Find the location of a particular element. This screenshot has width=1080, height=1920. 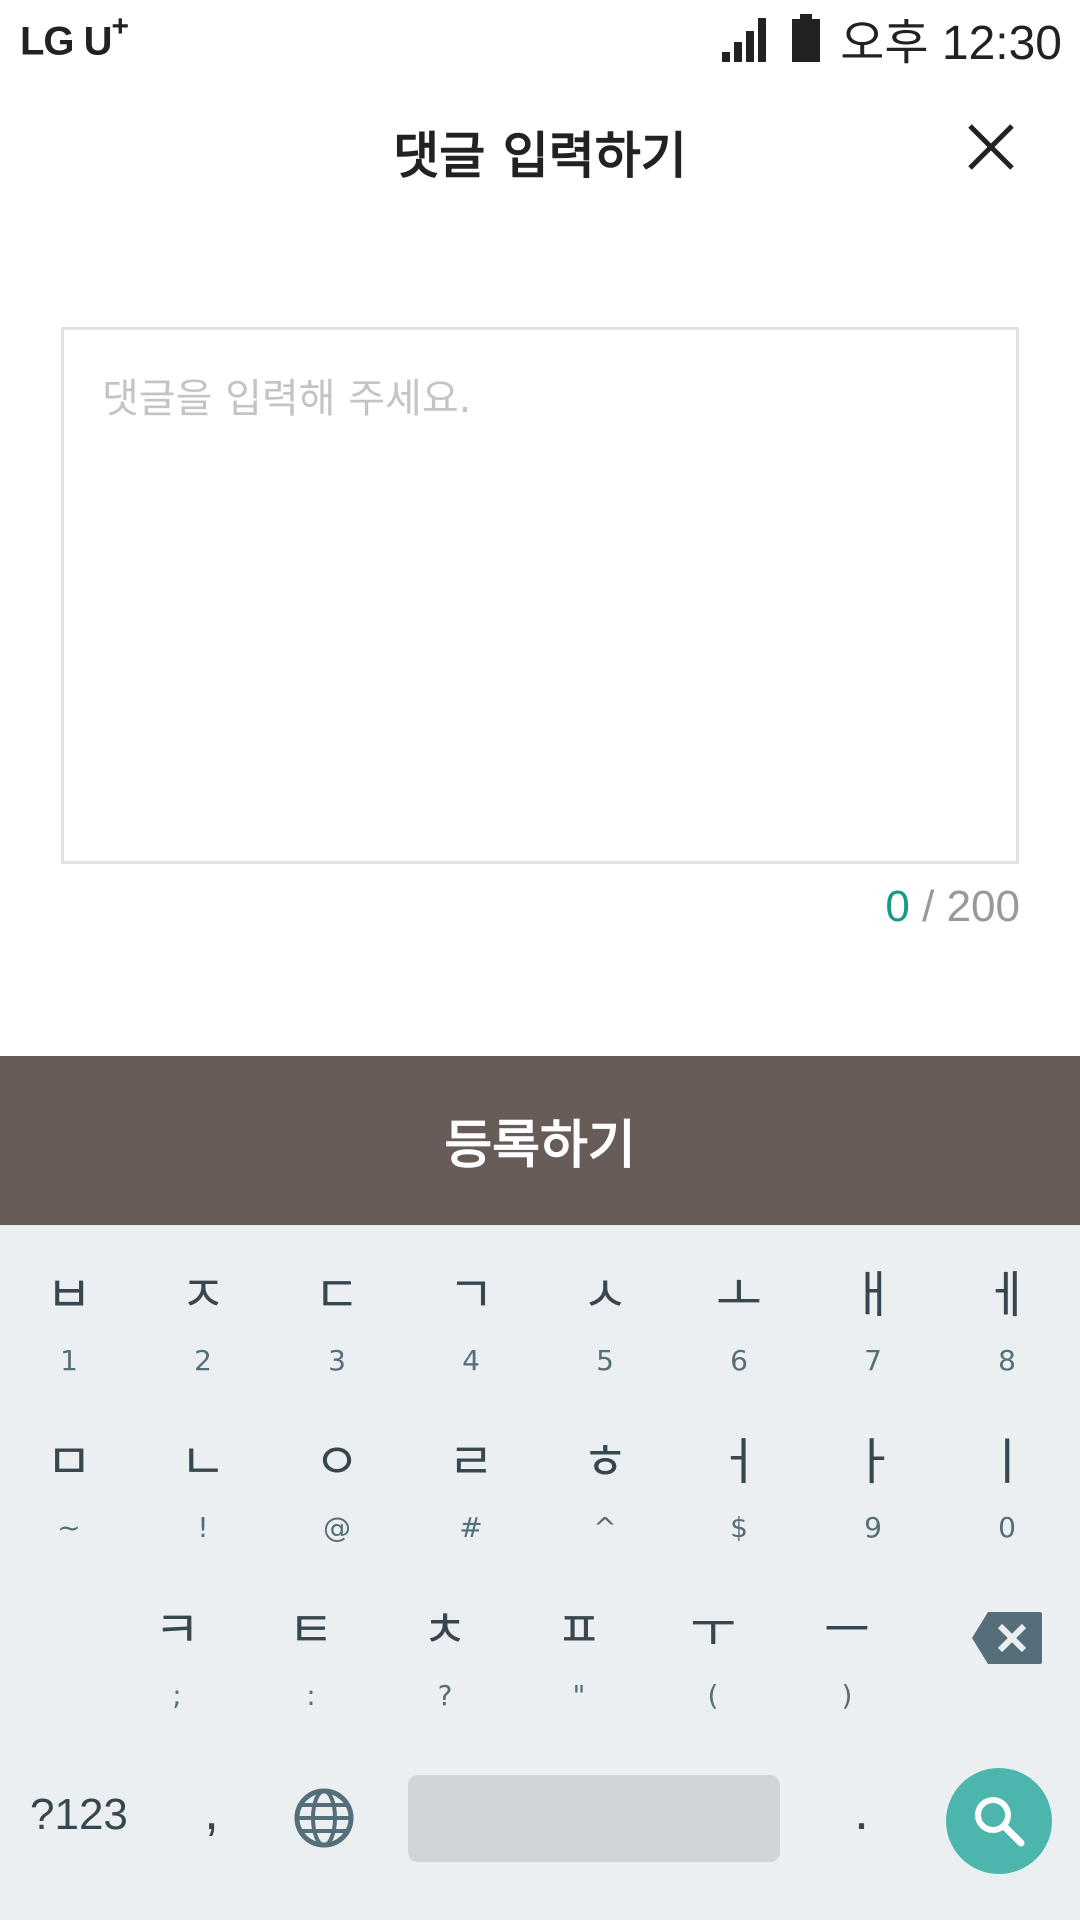

battery-icon is located at coordinates (806, 38).